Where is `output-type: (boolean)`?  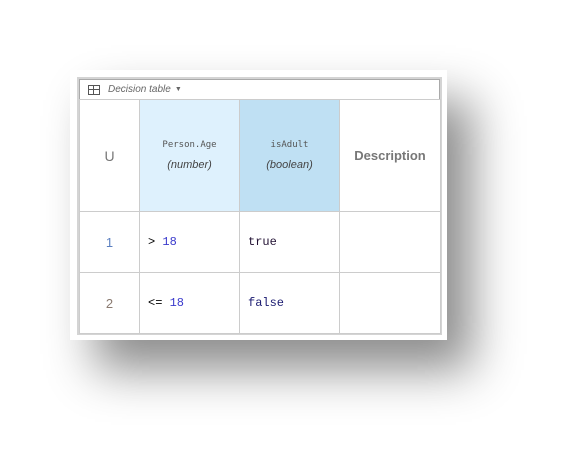 output-type: (boolean) is located at coordinates (289, 165).